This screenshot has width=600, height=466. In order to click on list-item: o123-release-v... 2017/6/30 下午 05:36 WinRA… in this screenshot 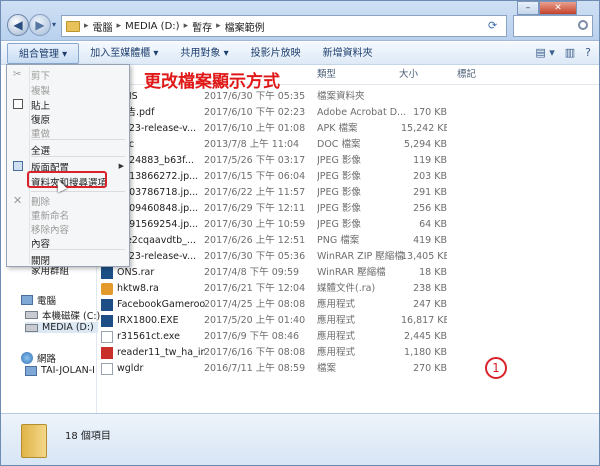, I will do `click(281, 257)`.